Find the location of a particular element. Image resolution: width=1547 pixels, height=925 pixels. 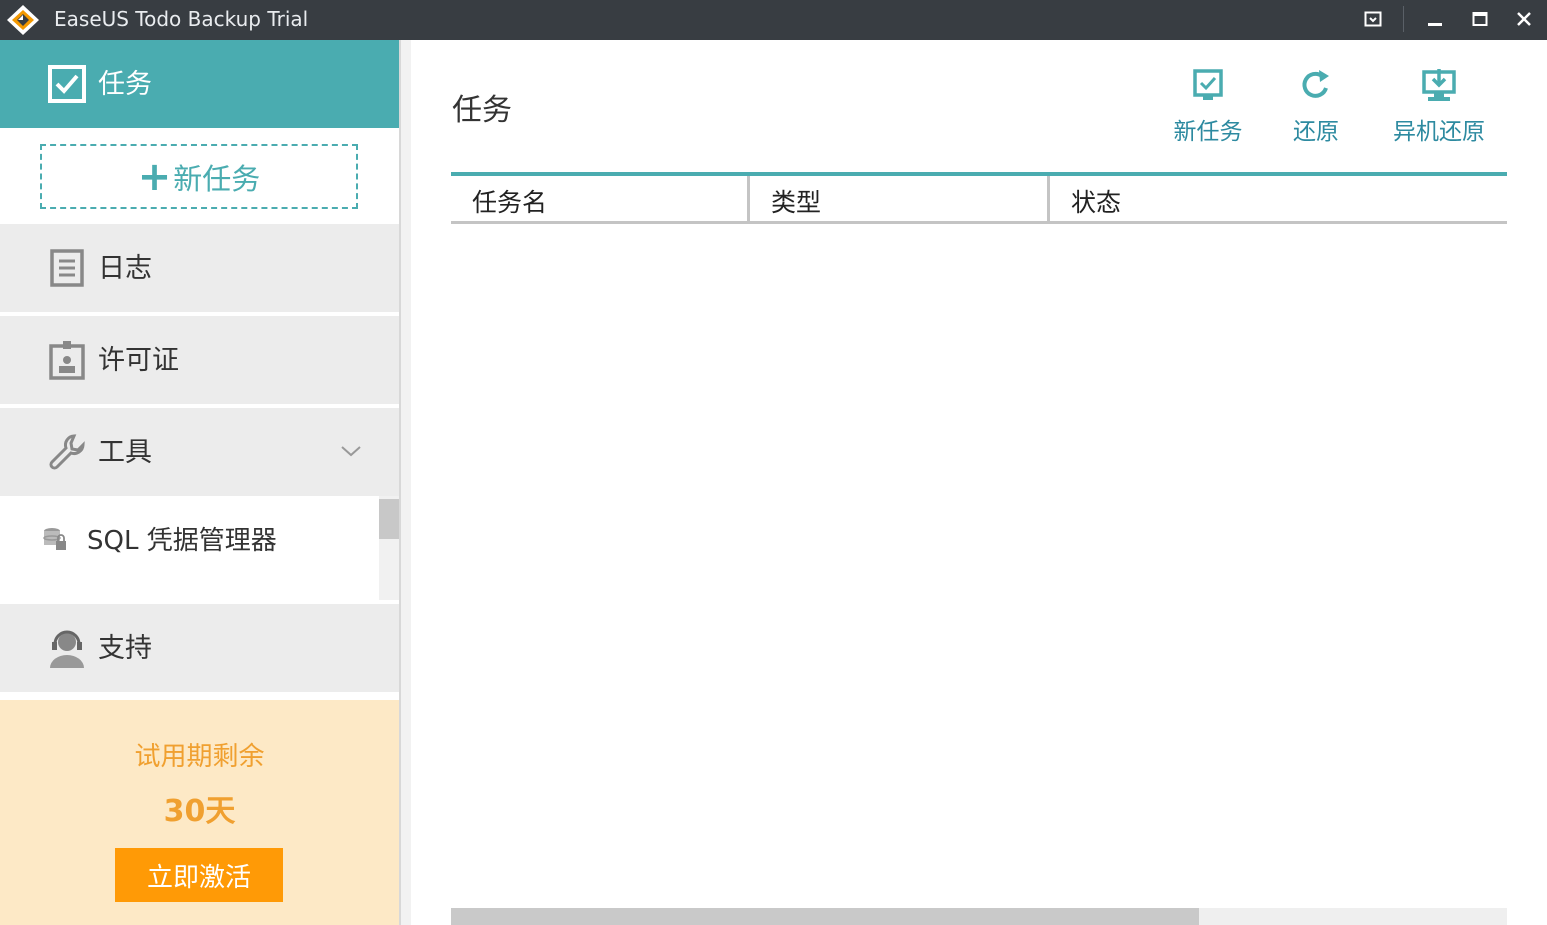

maximize-button is located at coordinates (1480, 19).